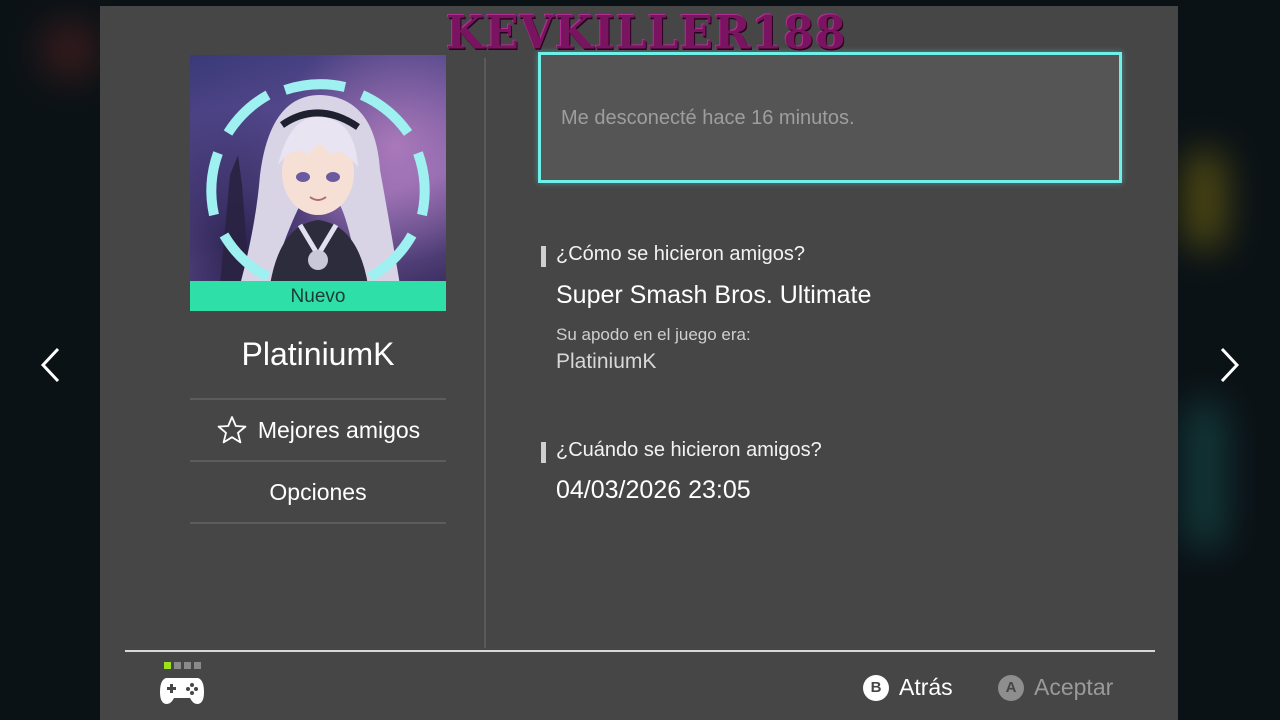  Describe the element at coordinates (672, 255) in the screenshot. I see `how-met-heading: ¿Cómo se hicieron amigos?` at that location.